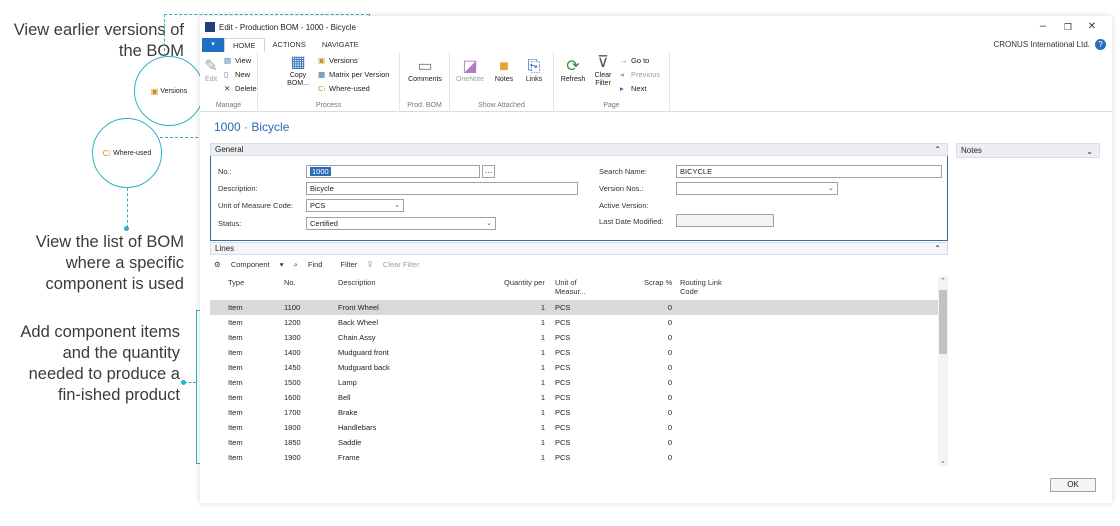  What do you see at coordinates (393, 171) in the screenshot?
I see `no-field: 1000` at bounding box center [393, 171].